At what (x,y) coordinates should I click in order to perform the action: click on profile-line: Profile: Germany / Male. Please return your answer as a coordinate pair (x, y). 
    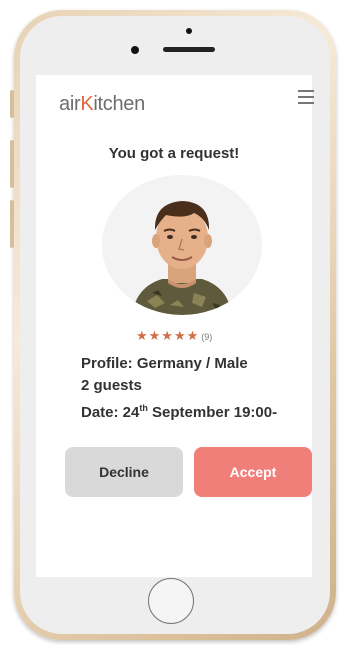
    Looking at the image, I should click on (164, 363).